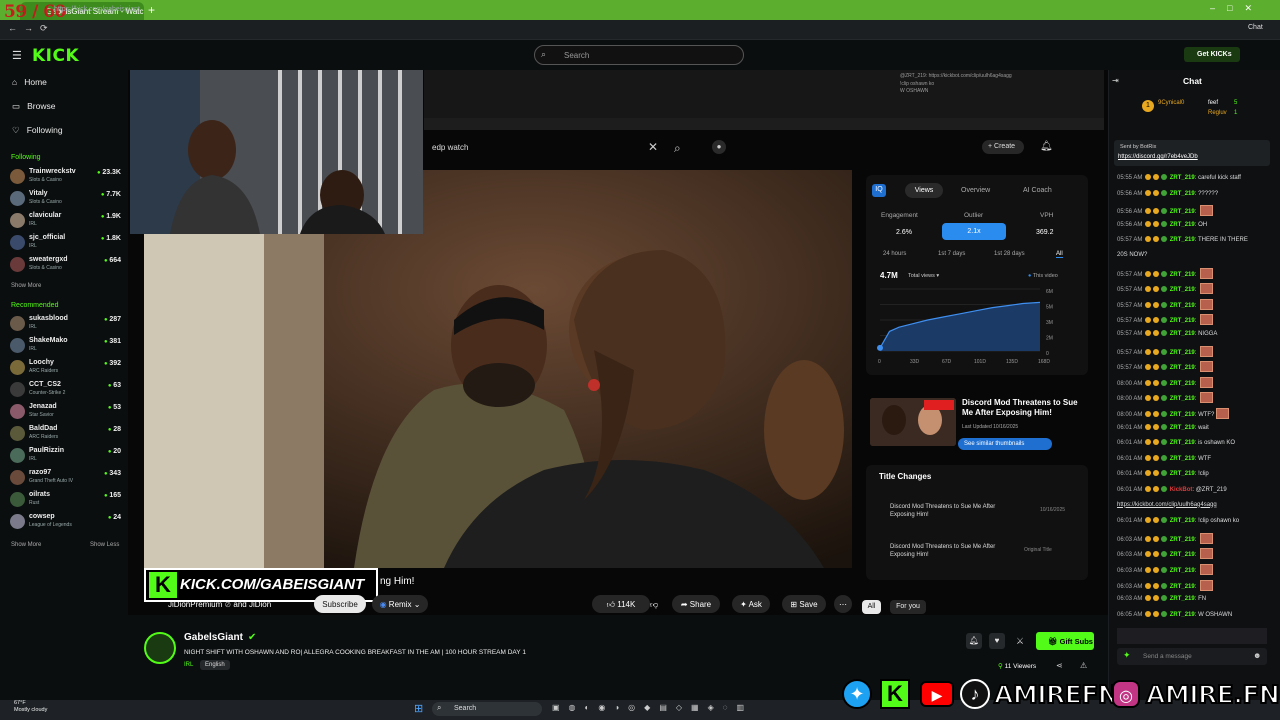  Describe the element at coordinates (1065, 641) in the screenshot. I see `gift-subs-button: 🎁︎ Gift Subs` at that location.